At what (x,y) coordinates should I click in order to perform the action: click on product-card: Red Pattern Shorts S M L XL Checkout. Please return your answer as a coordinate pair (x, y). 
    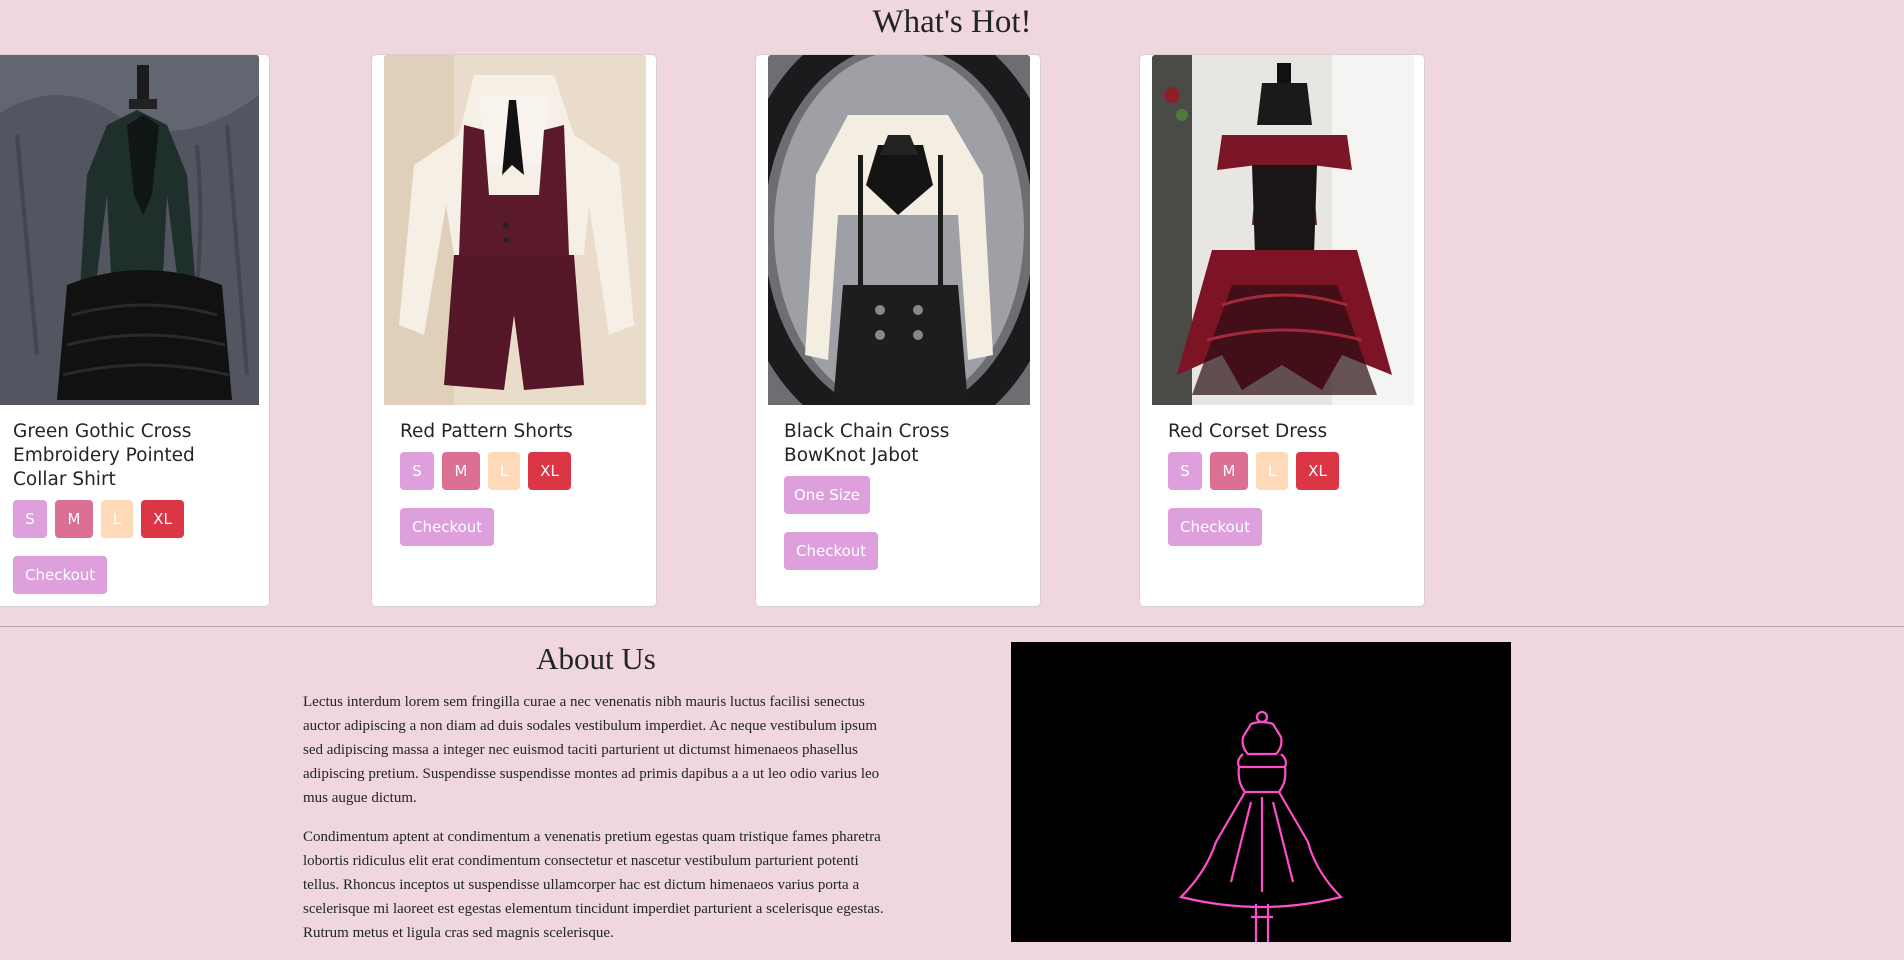
    Looking at the image, I should click on (514, 330).